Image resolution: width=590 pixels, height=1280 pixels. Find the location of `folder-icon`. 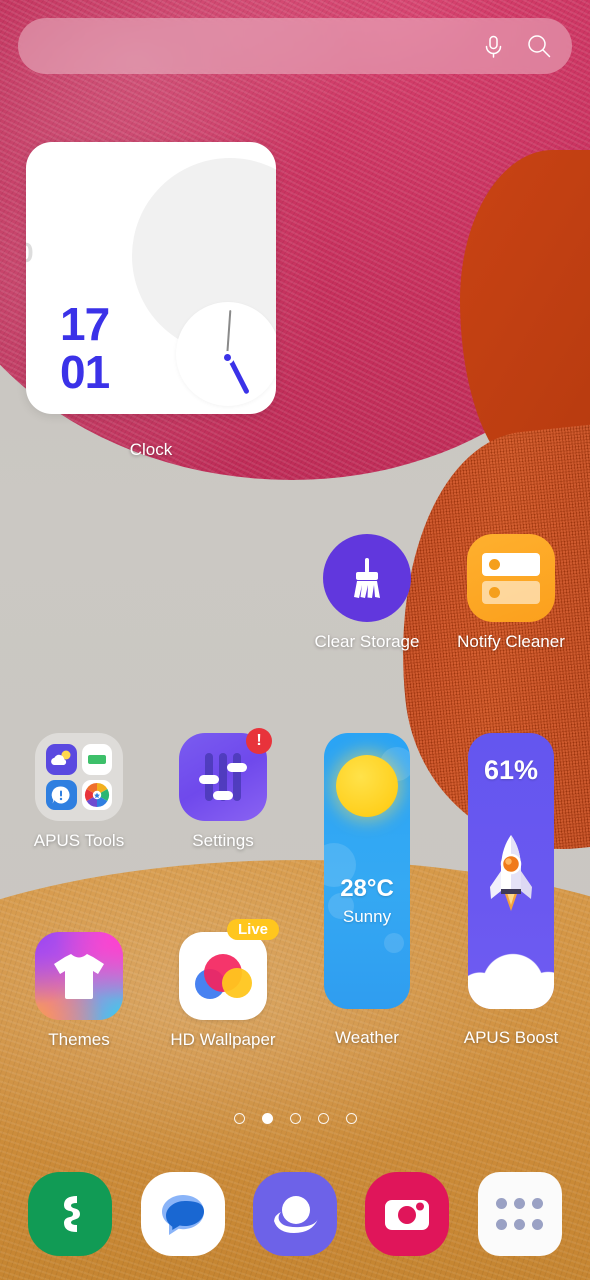

folder-icon is located at coordinates (79, 777).